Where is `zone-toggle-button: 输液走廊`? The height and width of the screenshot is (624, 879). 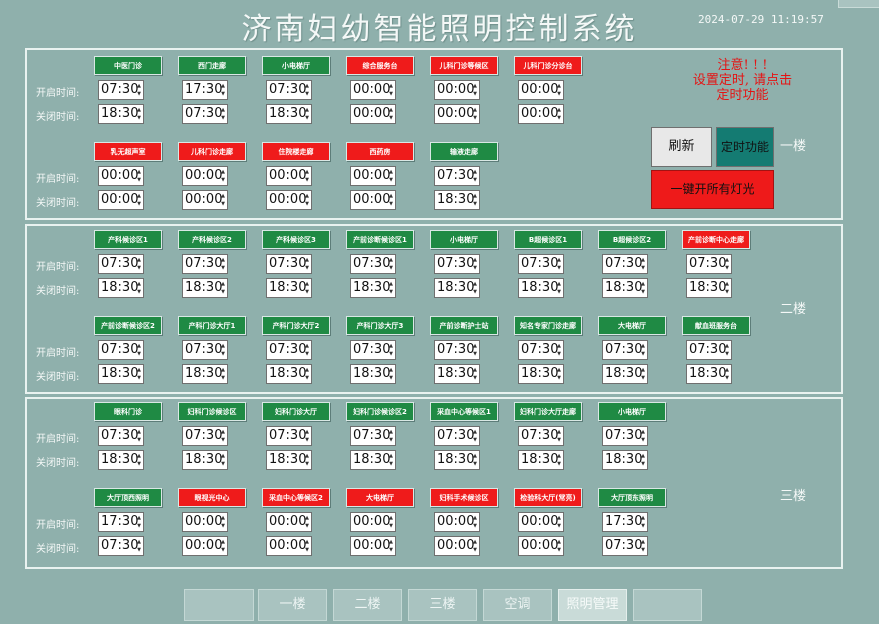
zone-toggle-button: 输液走廊 is located at coordinates (464, 151).